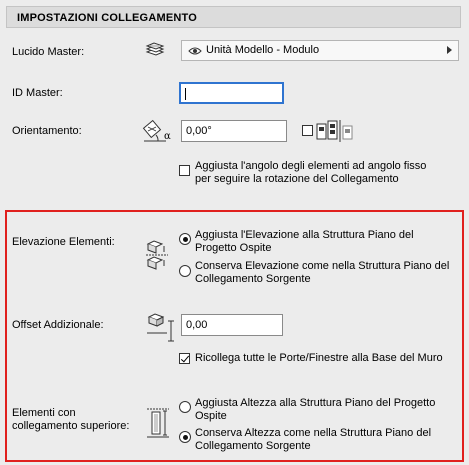 This screenshot has width=469, height=465. I want to click on lucido-master-value: Unità Modello - Modulo, so click(263, 50).